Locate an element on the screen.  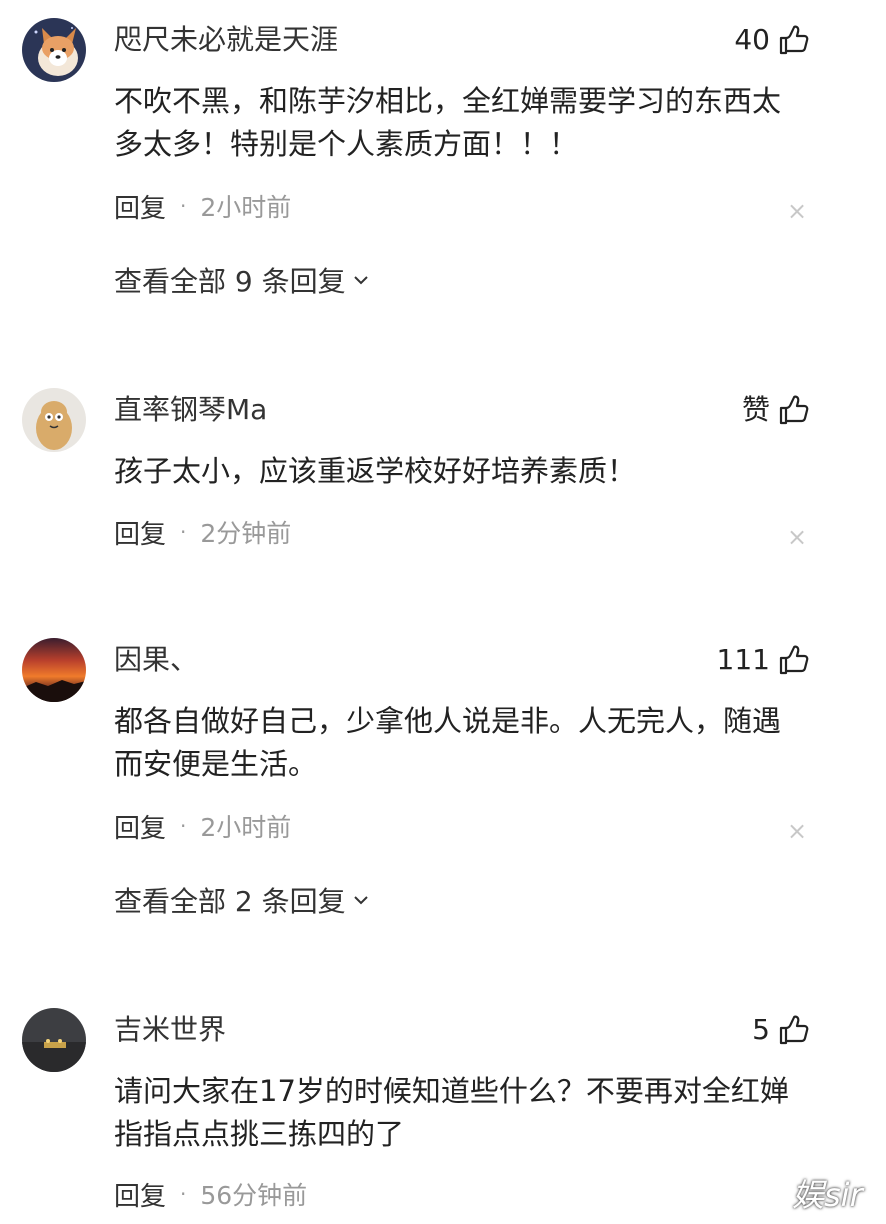
comment-meta: 回复 · 56分钟前 is located at coordinates (210, 1194).